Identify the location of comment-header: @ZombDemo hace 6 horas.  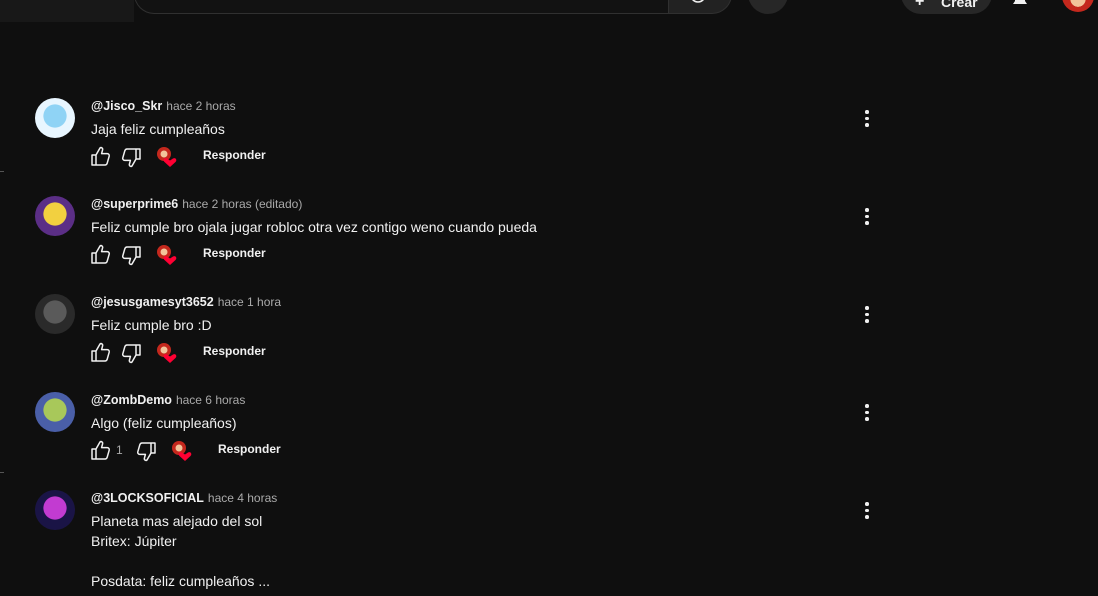
(168, 400).